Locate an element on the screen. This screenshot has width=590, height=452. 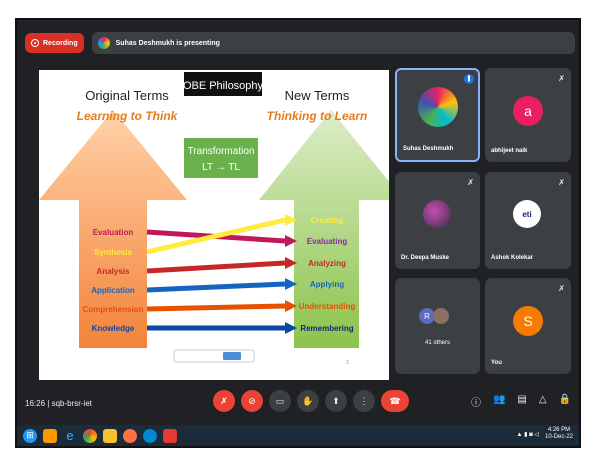
captions-icon: ▭ is located at coordinates (280, 400).